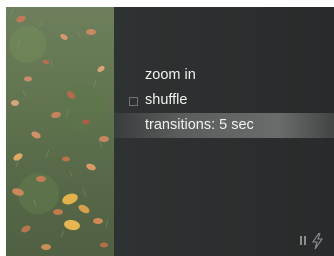  Describe the element at coordinates (166, 100) in the screenshot. I see `menu-item-label: shuffle` at that location.